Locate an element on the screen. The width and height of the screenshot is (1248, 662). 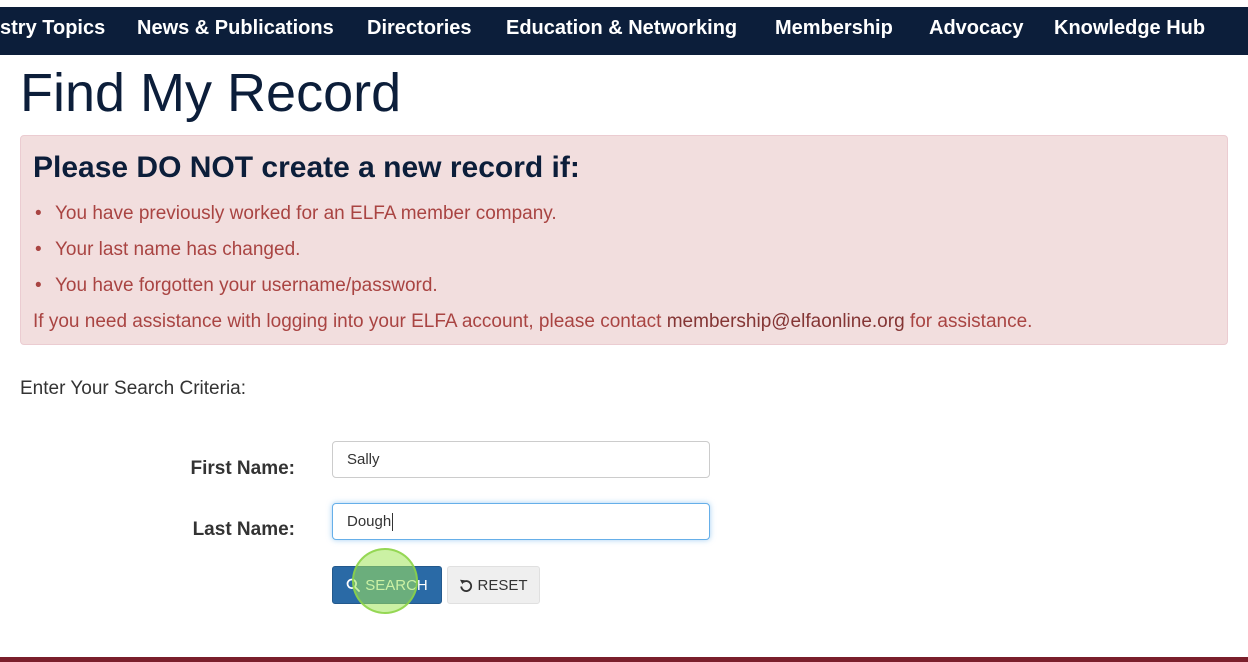
text-caret is located at coordinates (393, 522).